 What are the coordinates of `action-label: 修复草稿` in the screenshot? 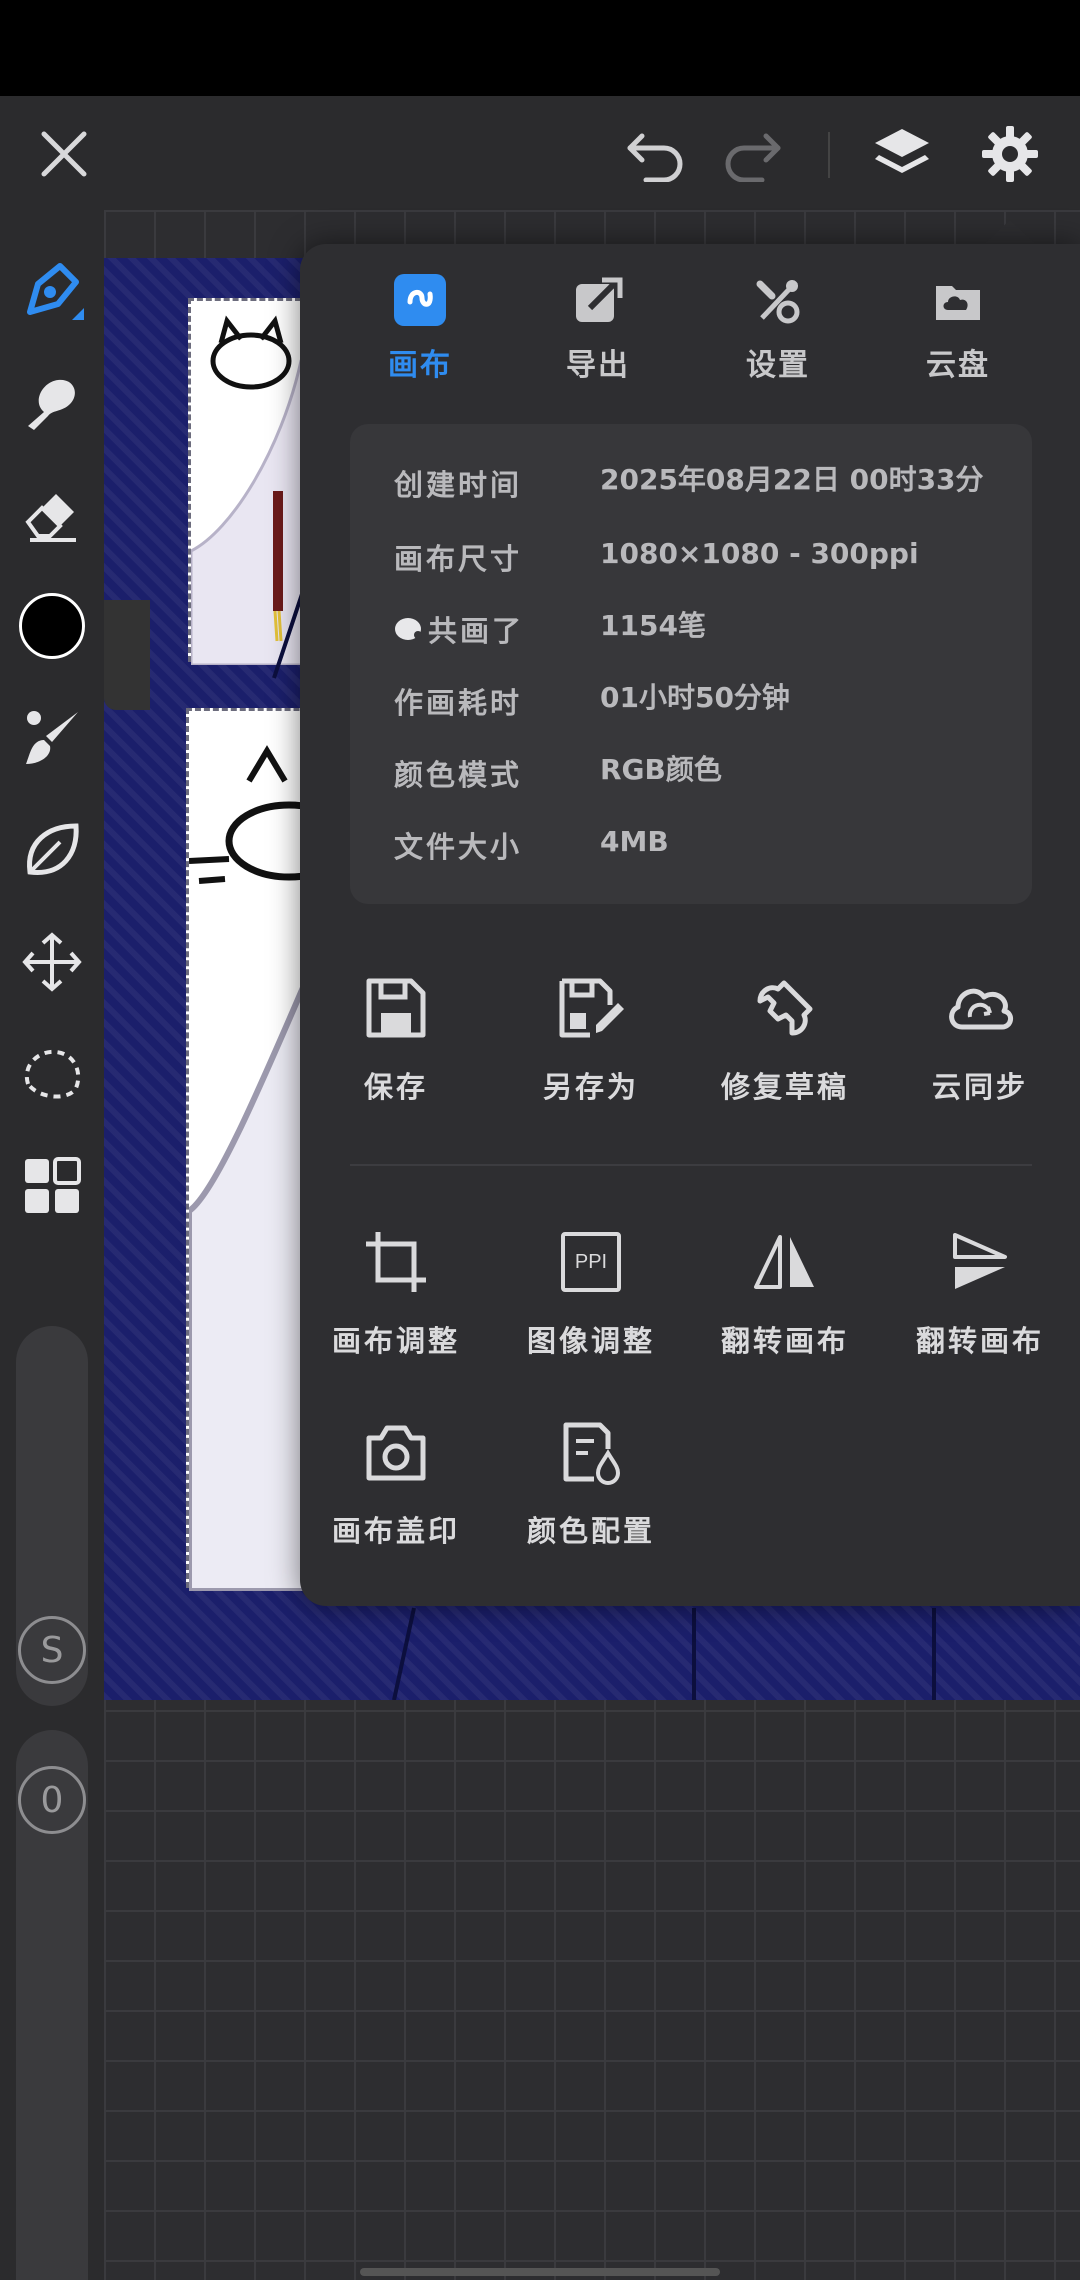 It's located at (784, 1087).